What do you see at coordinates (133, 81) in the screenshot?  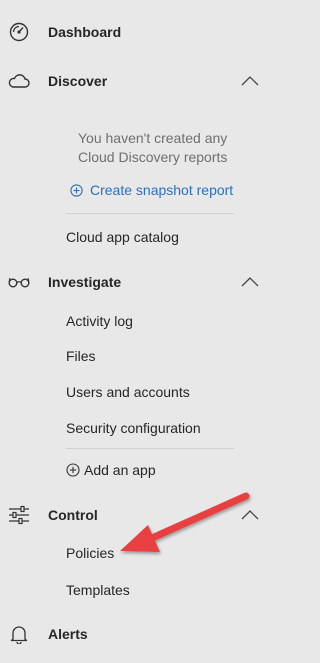 I see `nav-discover: Discover` at bounding box center [133, 81].